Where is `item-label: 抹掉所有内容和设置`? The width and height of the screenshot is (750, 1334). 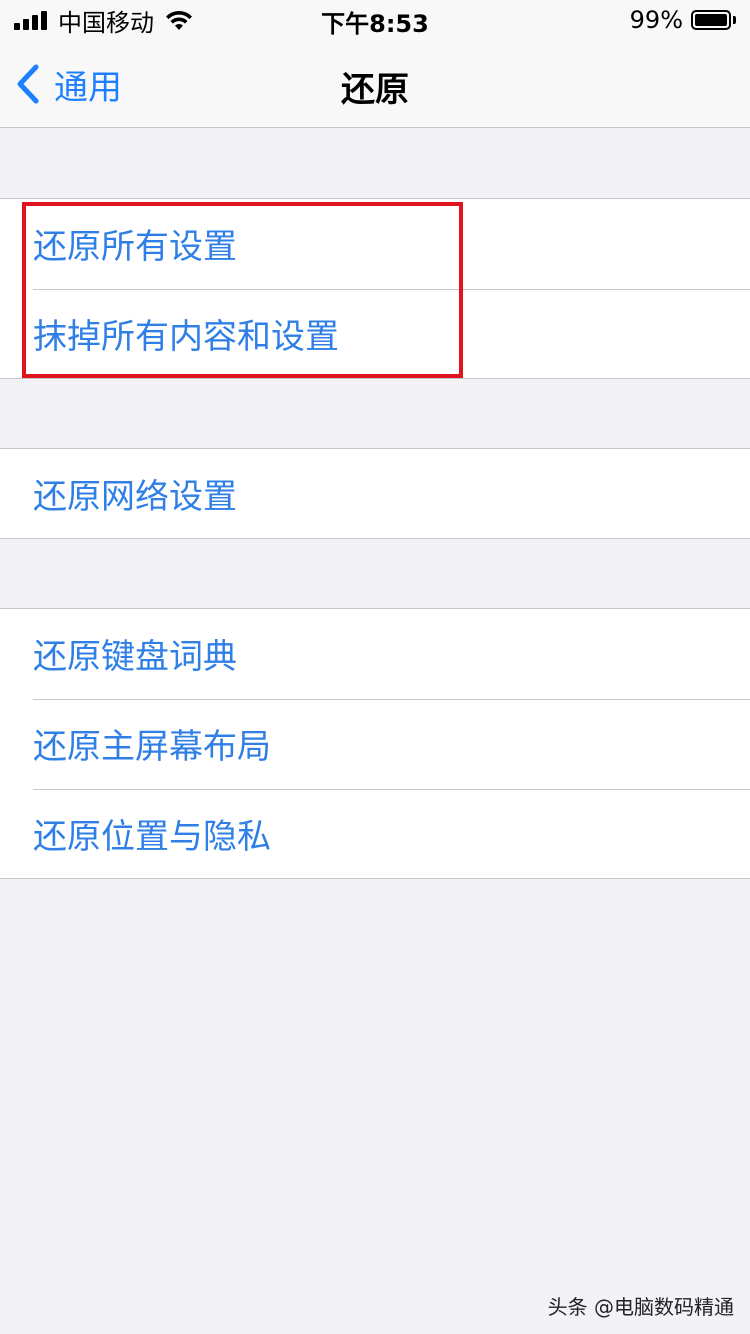 item-label: 抹掉所有内容和设置 is located at coordinates (186, 337).